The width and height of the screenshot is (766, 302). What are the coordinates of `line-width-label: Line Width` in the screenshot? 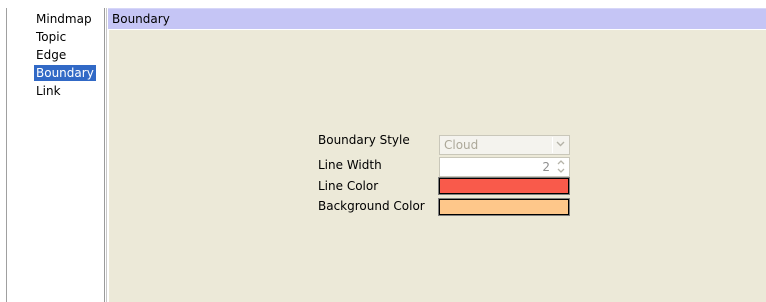 It's located at (350, 165).